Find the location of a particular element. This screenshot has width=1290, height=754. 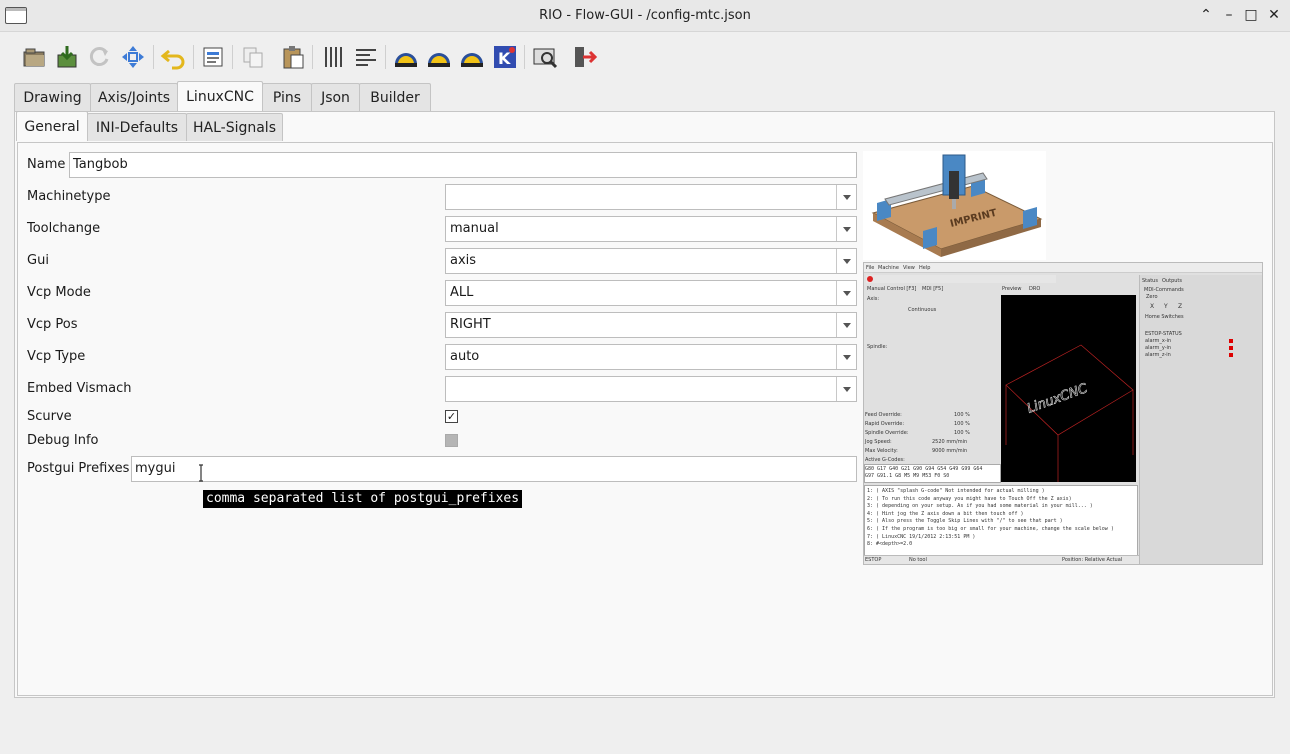

export-icon is located at coordinates (213, 57).